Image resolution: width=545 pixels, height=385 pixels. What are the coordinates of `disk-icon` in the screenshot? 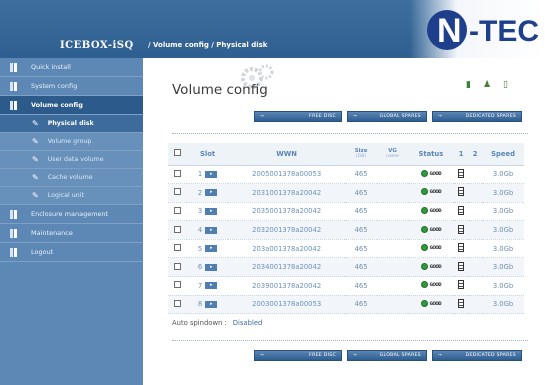 It's located at (461, 173).